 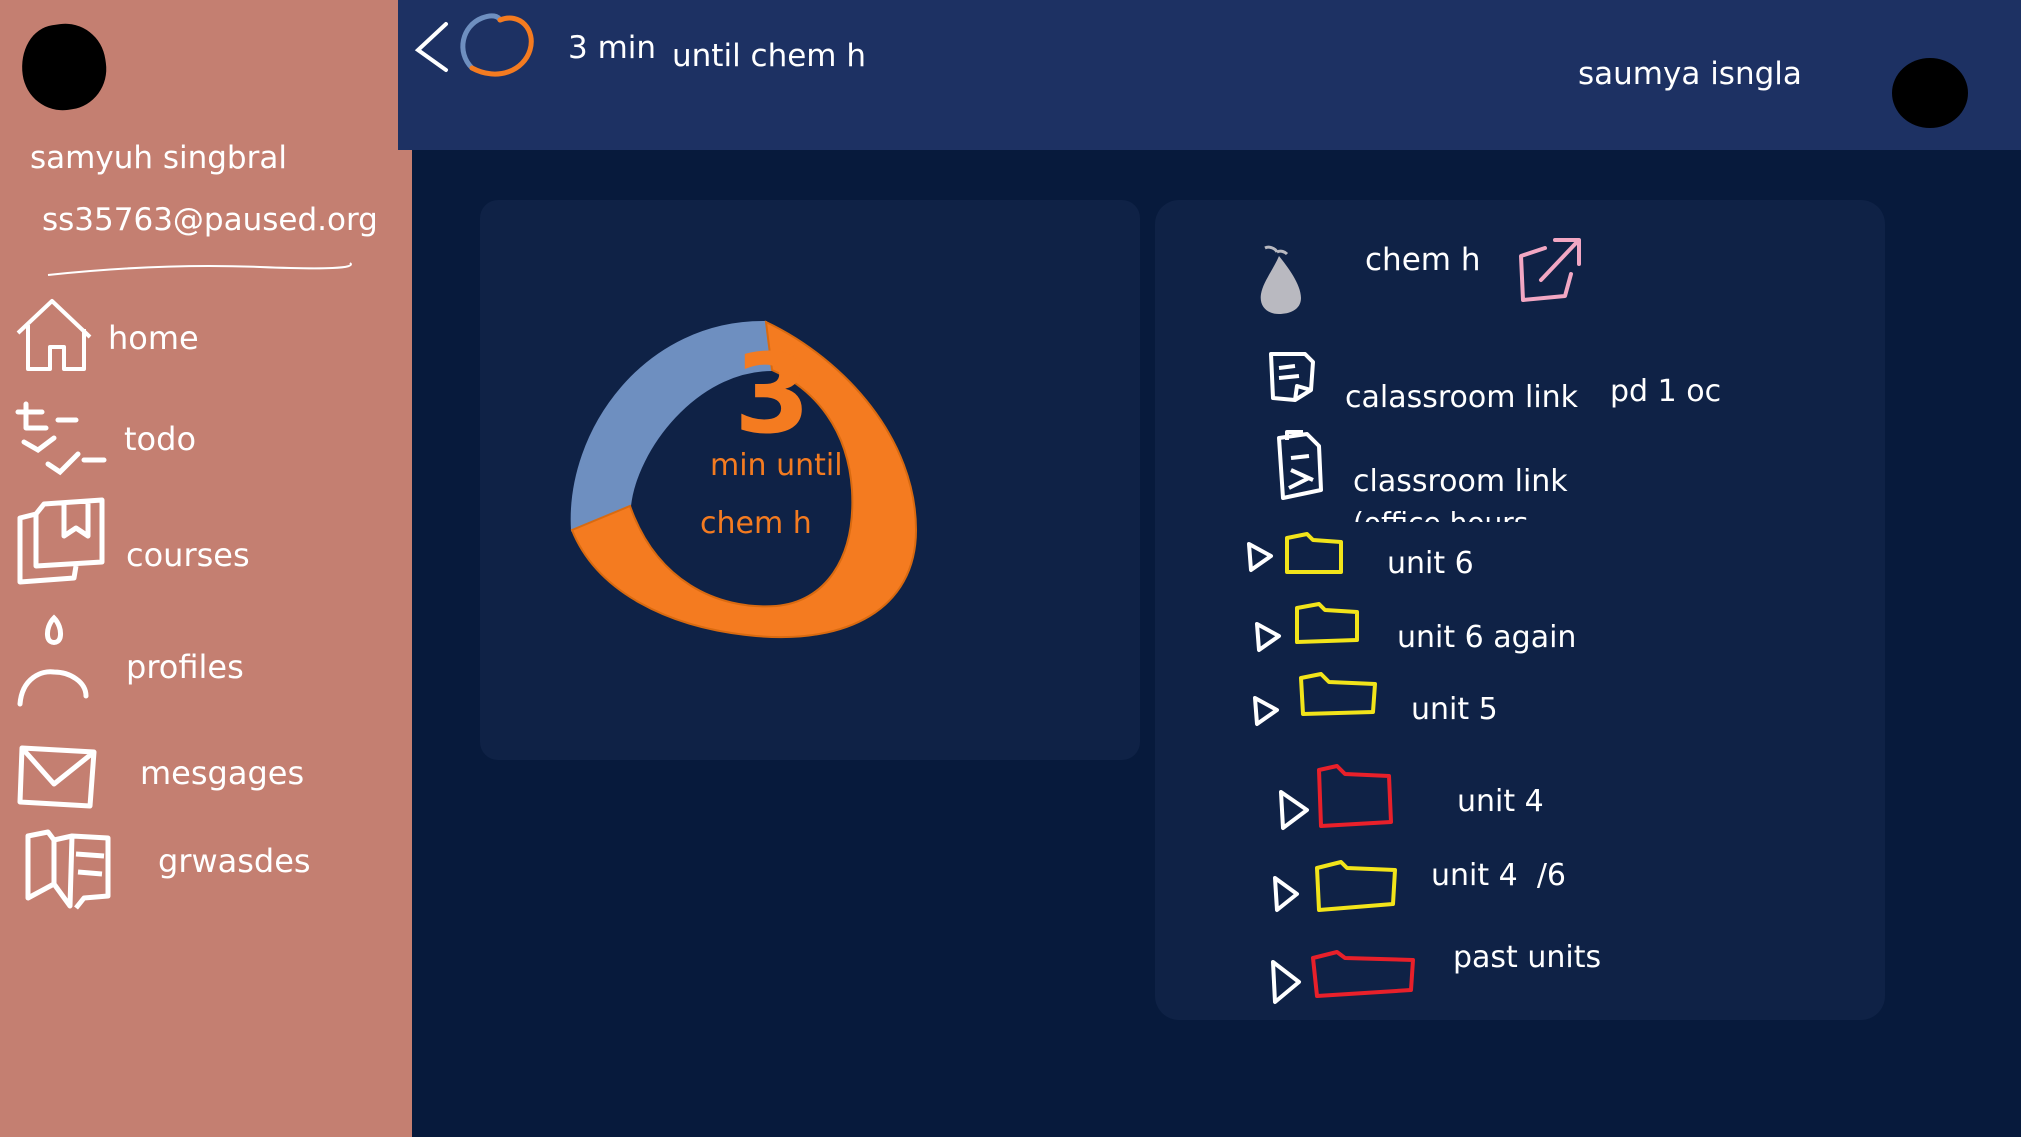 What do you see at coordinates (772, 394) in the screenshot?
I see `countdown-number: 3` at bounding box center [772, 394].